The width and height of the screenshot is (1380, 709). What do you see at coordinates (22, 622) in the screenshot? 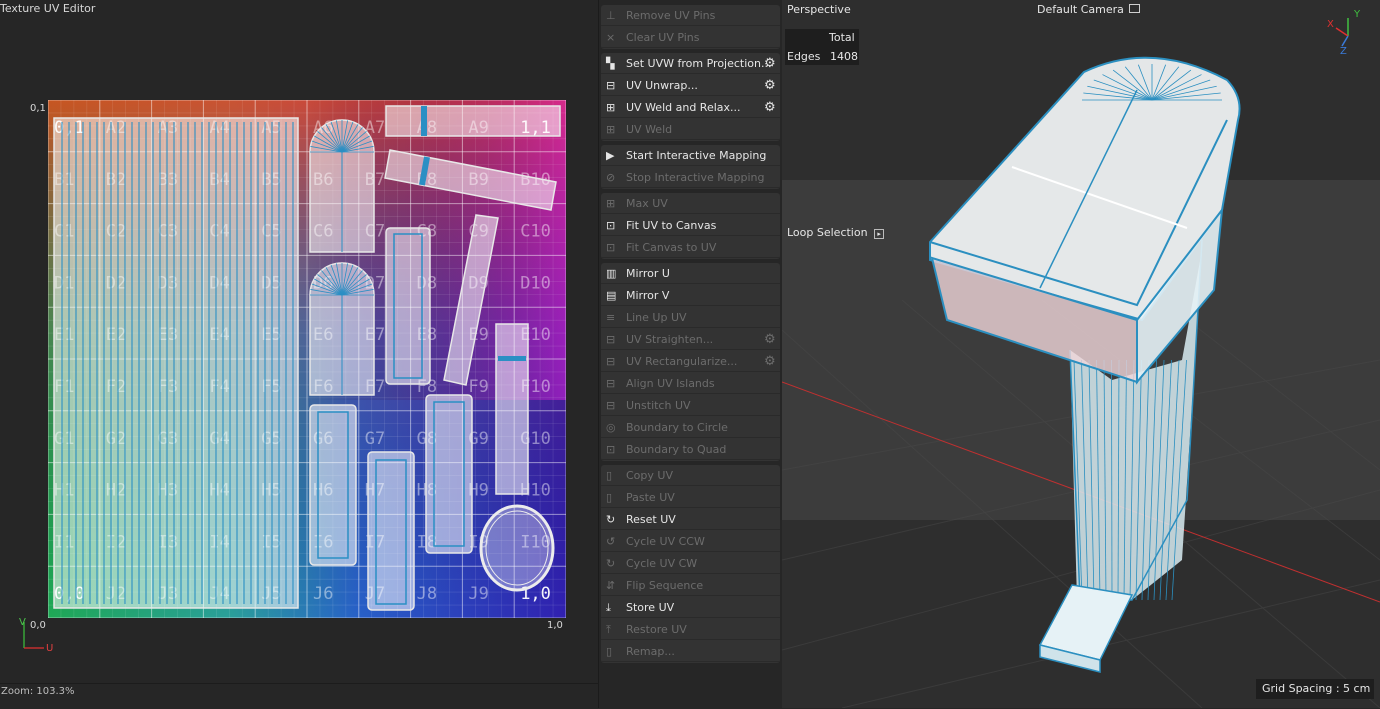
I see `v-axis-label: V` at bounding box center [22, 622].